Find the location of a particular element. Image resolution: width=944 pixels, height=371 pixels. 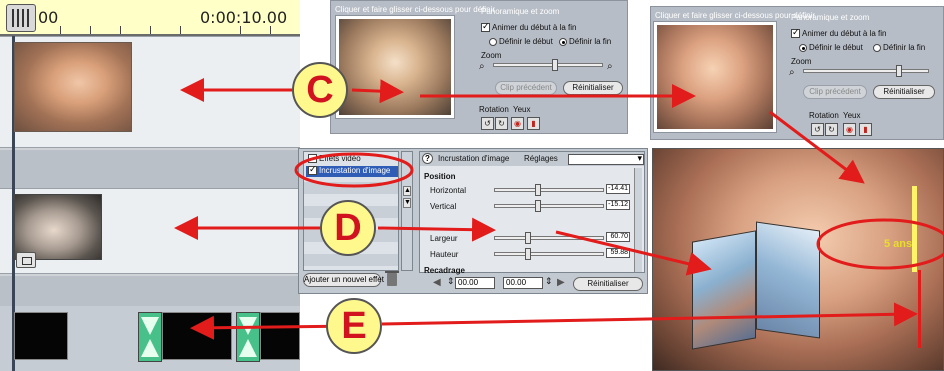

callout-e: E is located at coordinates (354, 326).